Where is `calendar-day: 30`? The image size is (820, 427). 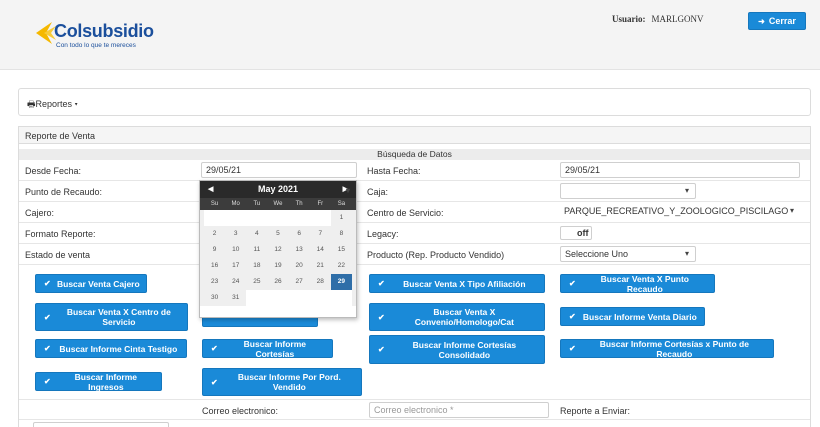 calendar-day: 30 is located at coordinates (214, 298).